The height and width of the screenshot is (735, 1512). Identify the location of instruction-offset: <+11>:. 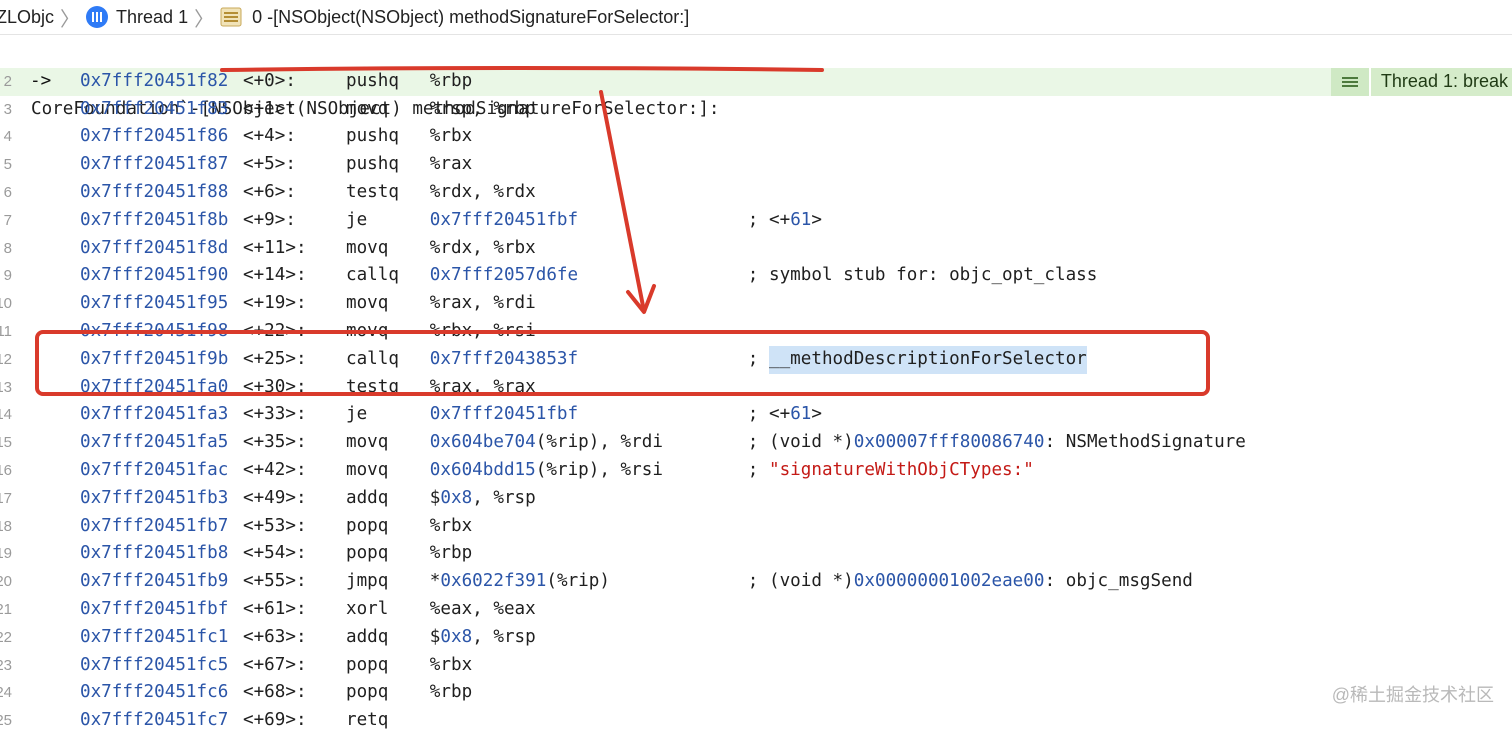
(280, 247).